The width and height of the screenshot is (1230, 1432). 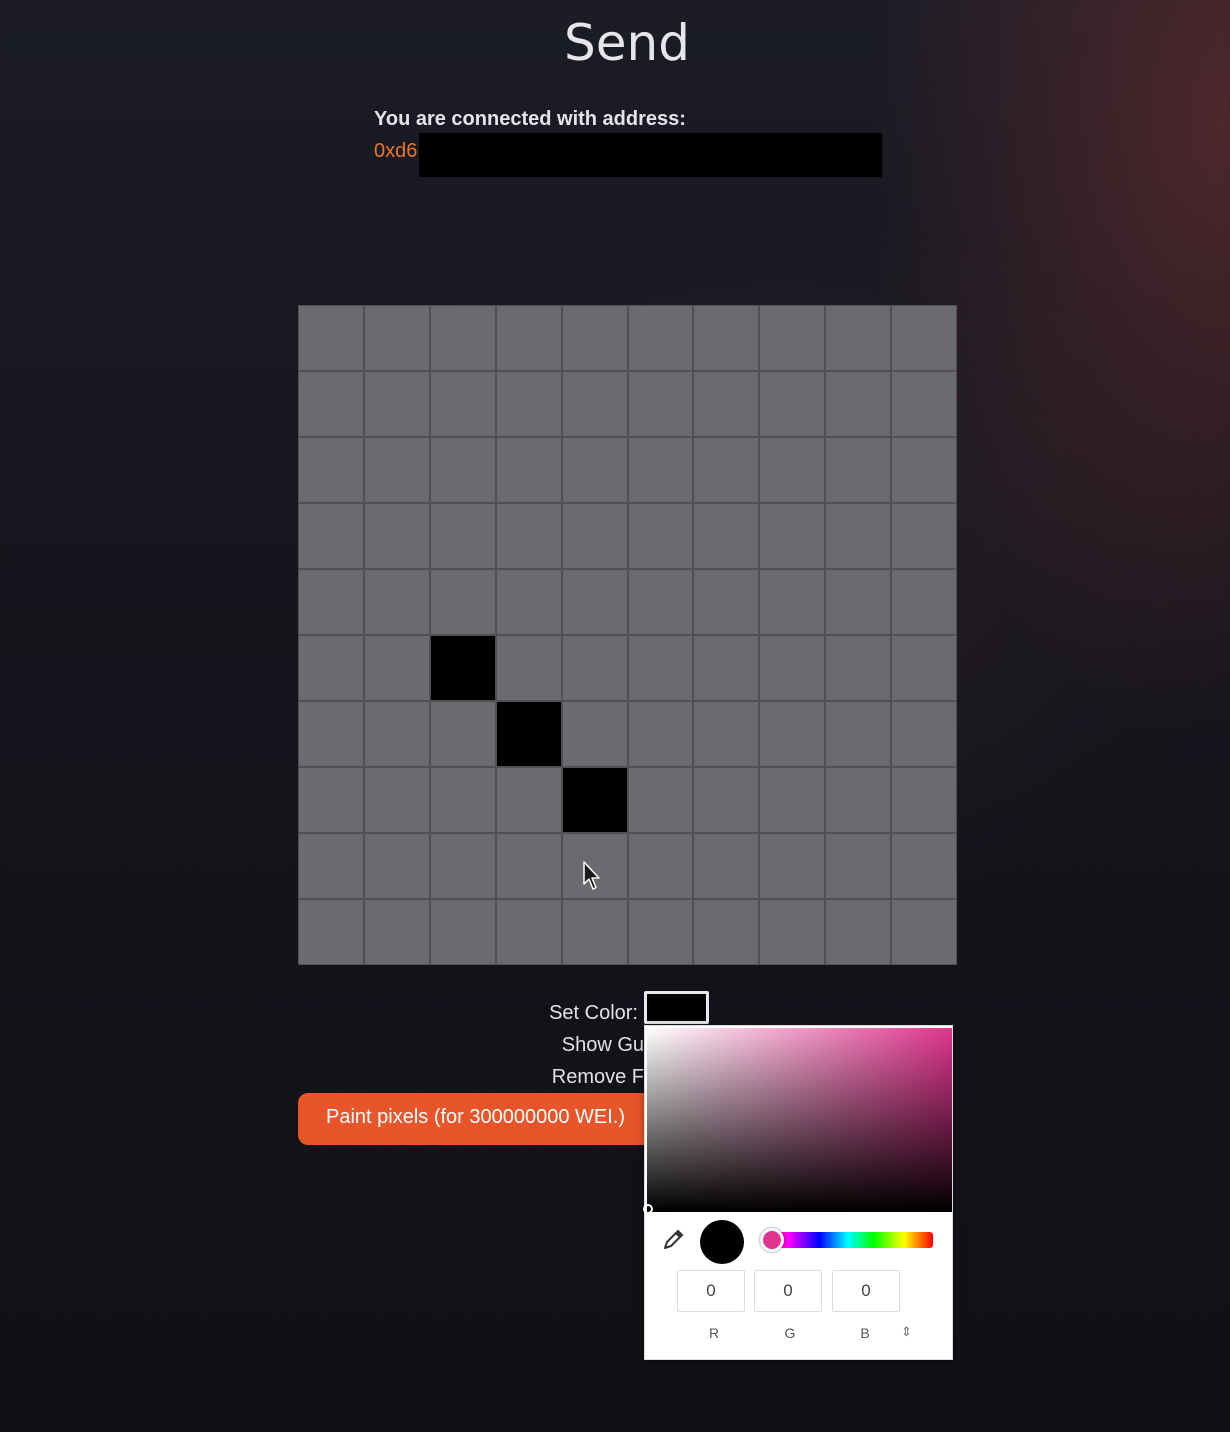 What do you see at coordinates (711, 1291) in the screenshot?
I see `r-input: 0` at bounding box center [711, 1291].